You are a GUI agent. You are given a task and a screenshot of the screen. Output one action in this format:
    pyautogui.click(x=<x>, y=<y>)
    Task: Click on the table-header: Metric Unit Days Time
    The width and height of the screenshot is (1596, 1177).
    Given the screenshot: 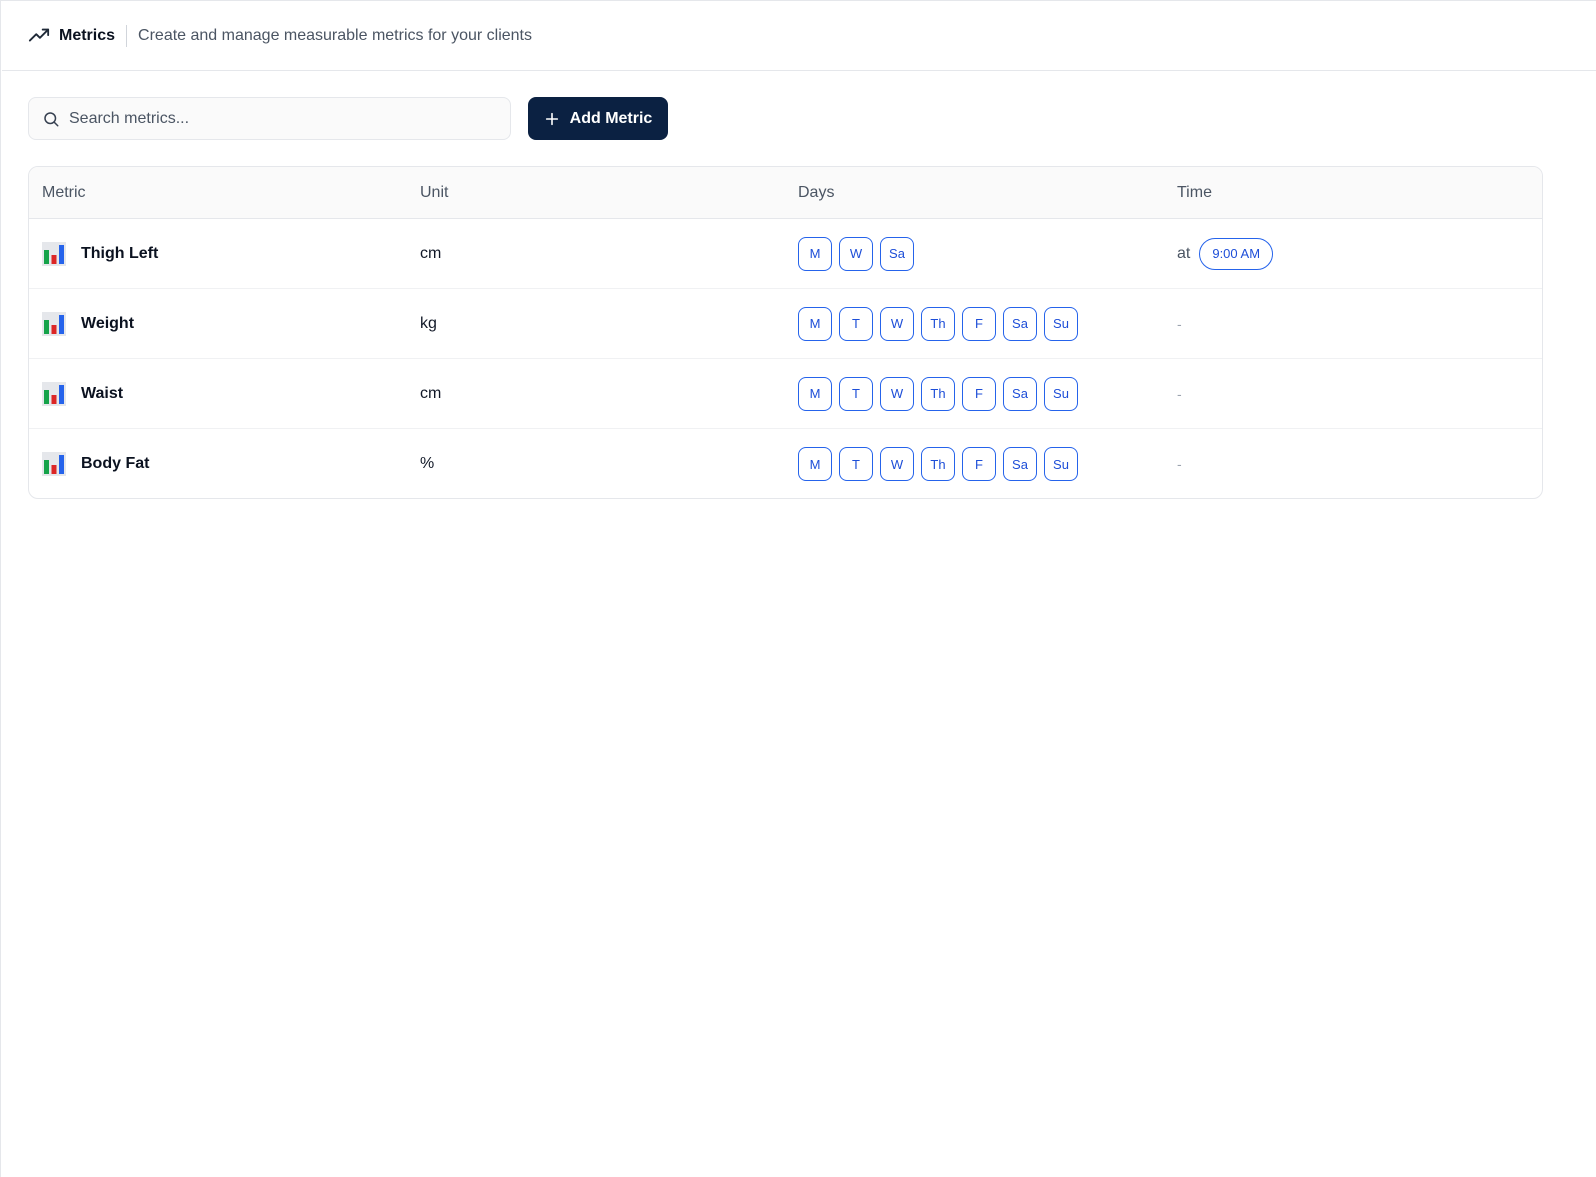 What is the action you would take?
    pyautogui.click(x=785, y=193)
    